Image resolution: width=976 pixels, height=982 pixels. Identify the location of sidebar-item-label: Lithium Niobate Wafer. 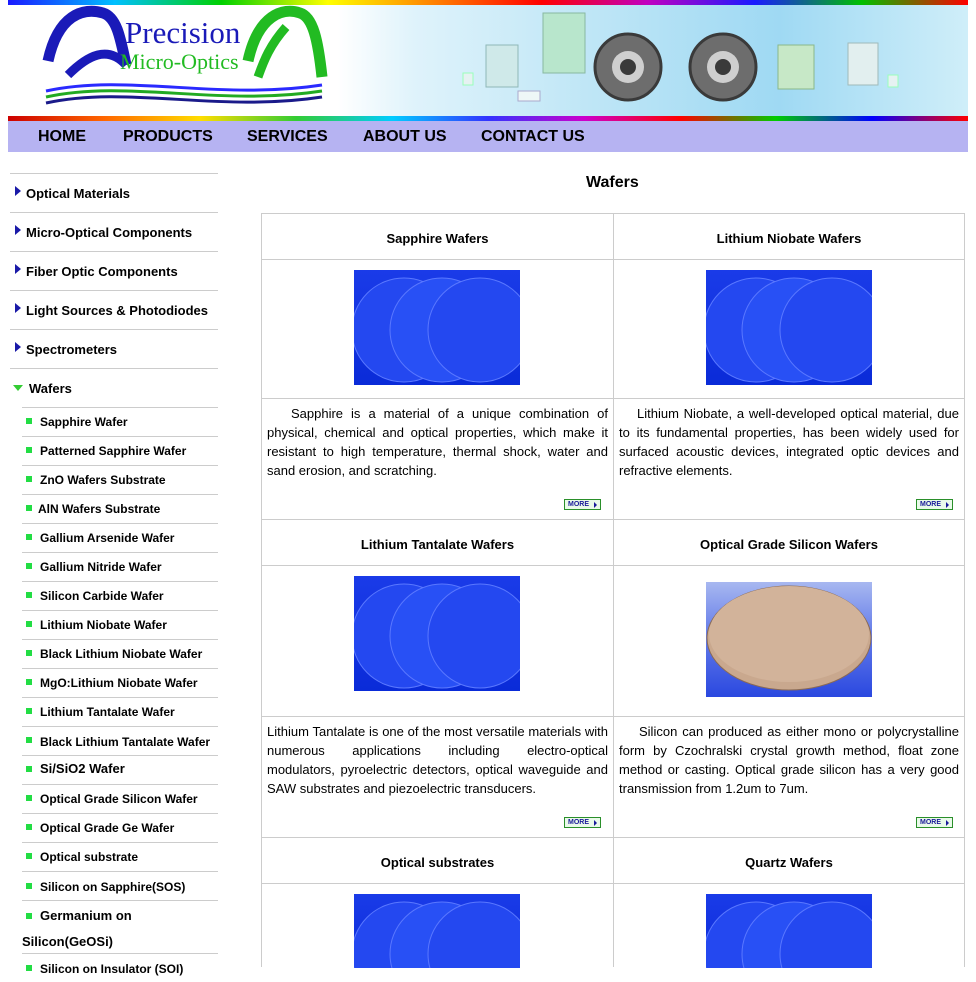
(103, 625).